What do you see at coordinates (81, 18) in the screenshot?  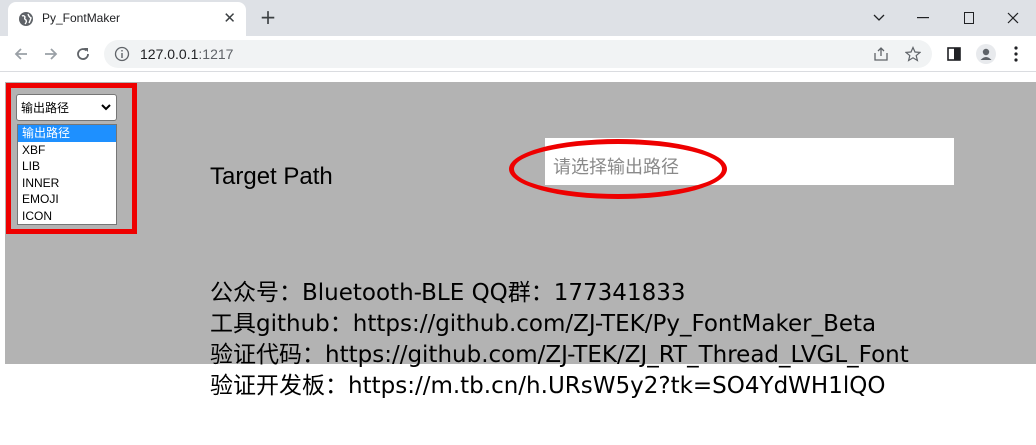 I see `tab-title: Py_FontMaker` at bounding box center [81, 18].